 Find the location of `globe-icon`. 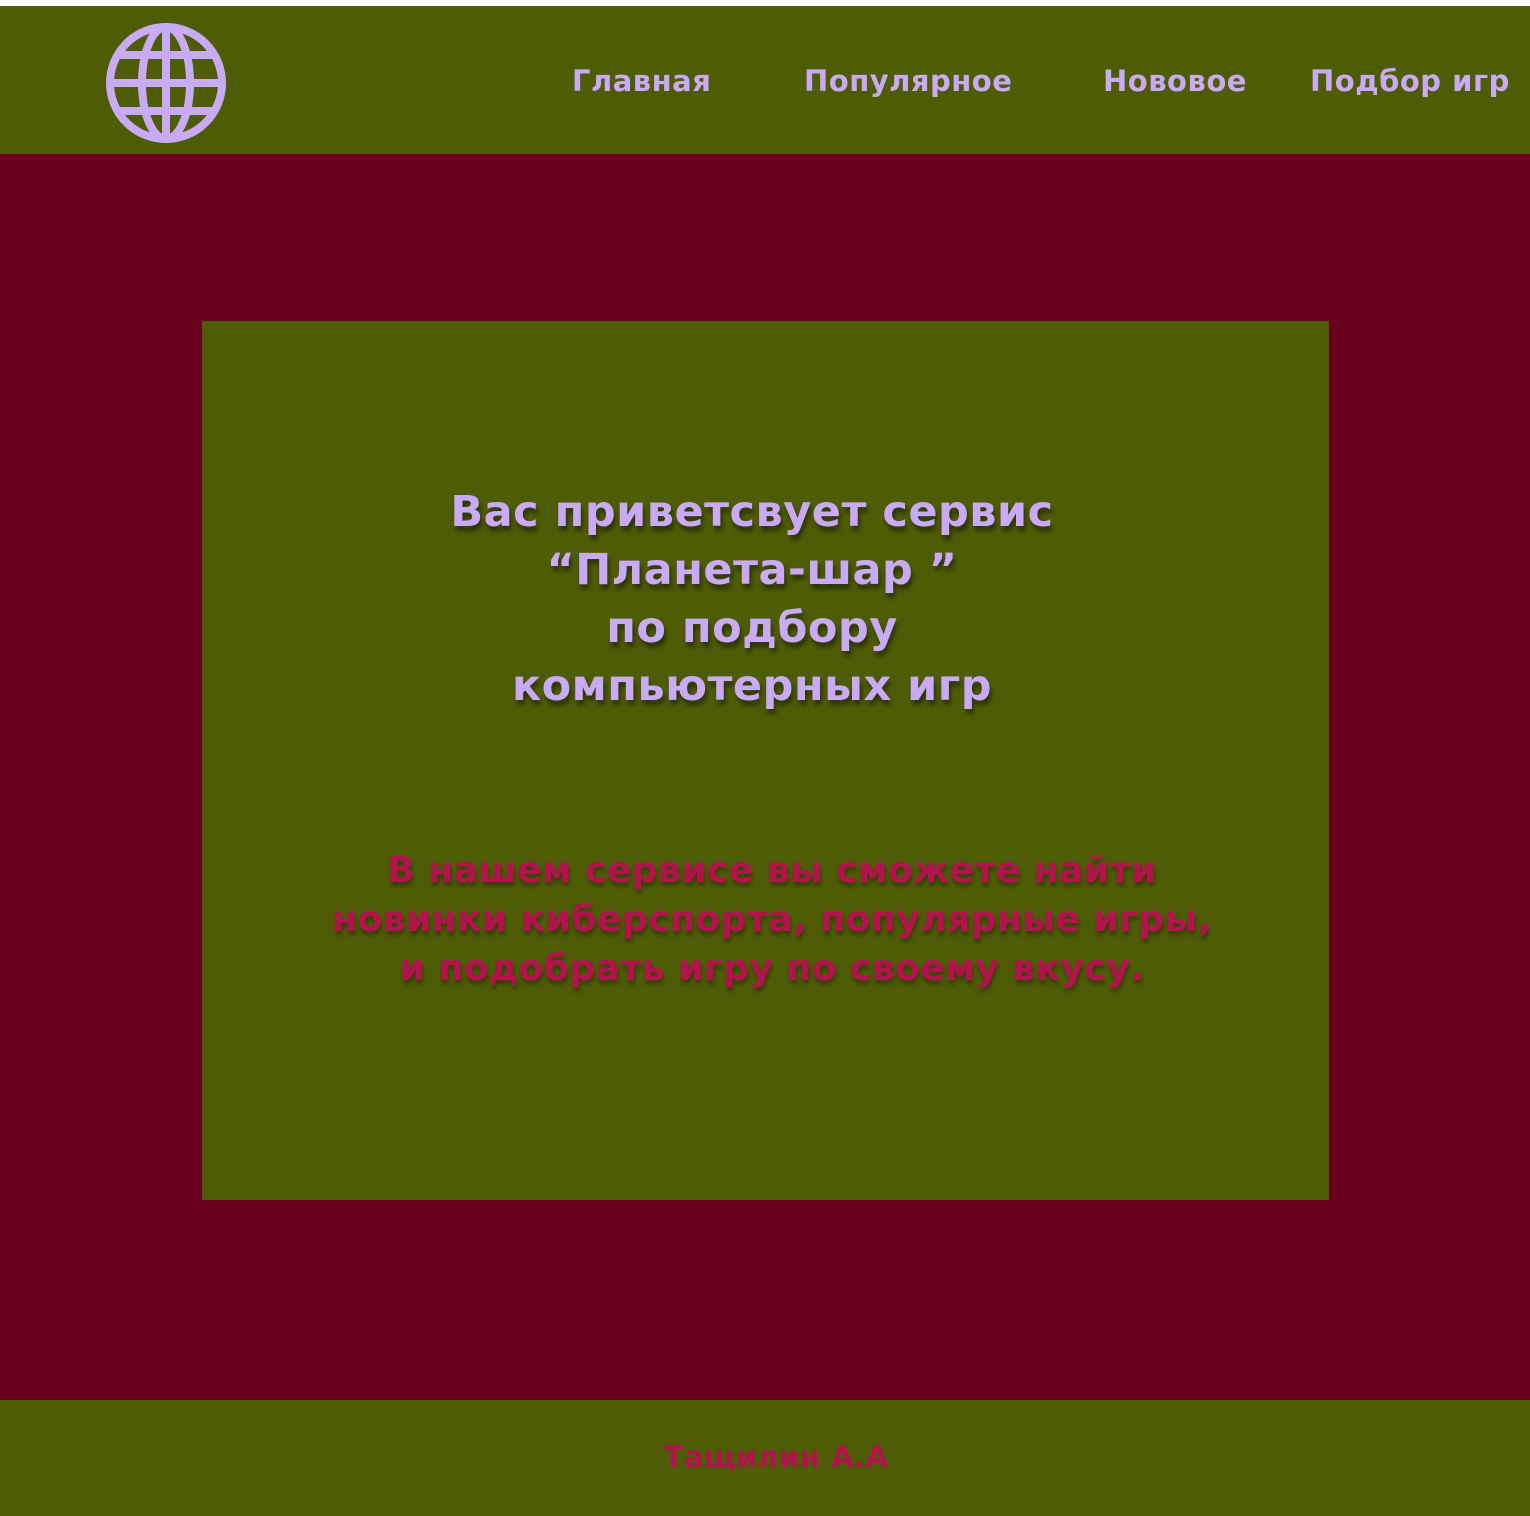

globe-icon is located at coordinates (166, 83).